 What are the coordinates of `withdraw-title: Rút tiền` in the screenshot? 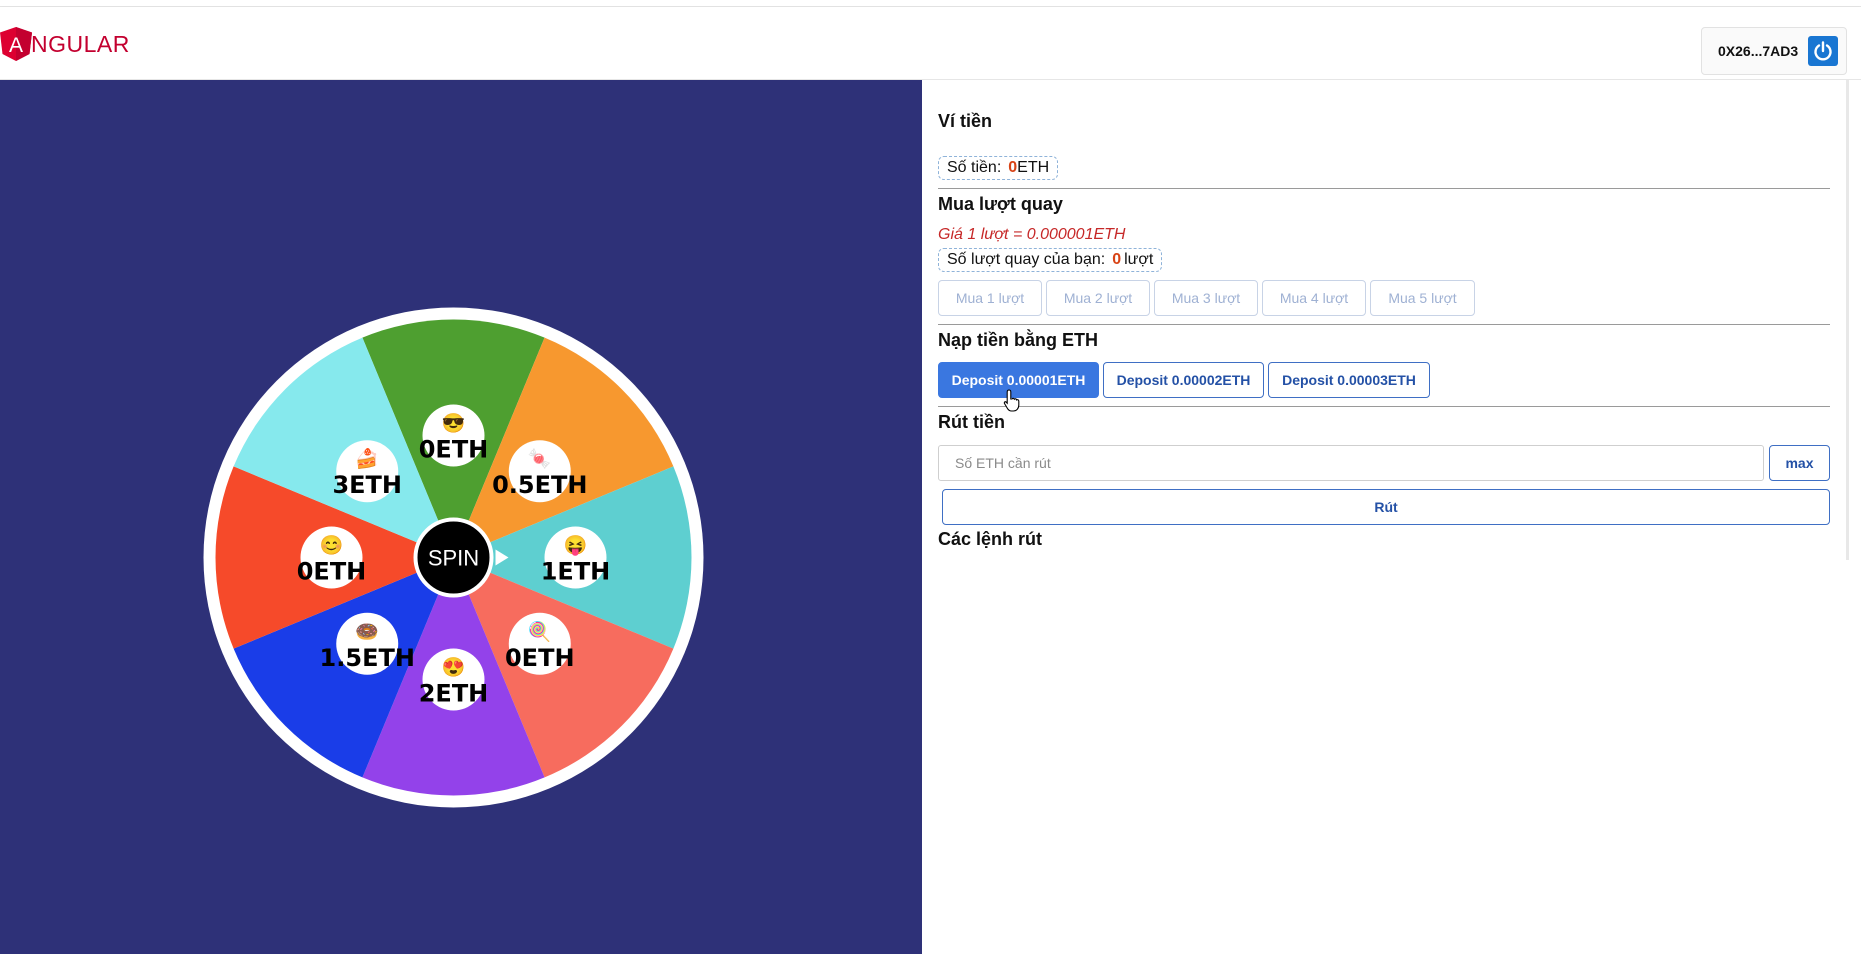 It's located at (971, 422).